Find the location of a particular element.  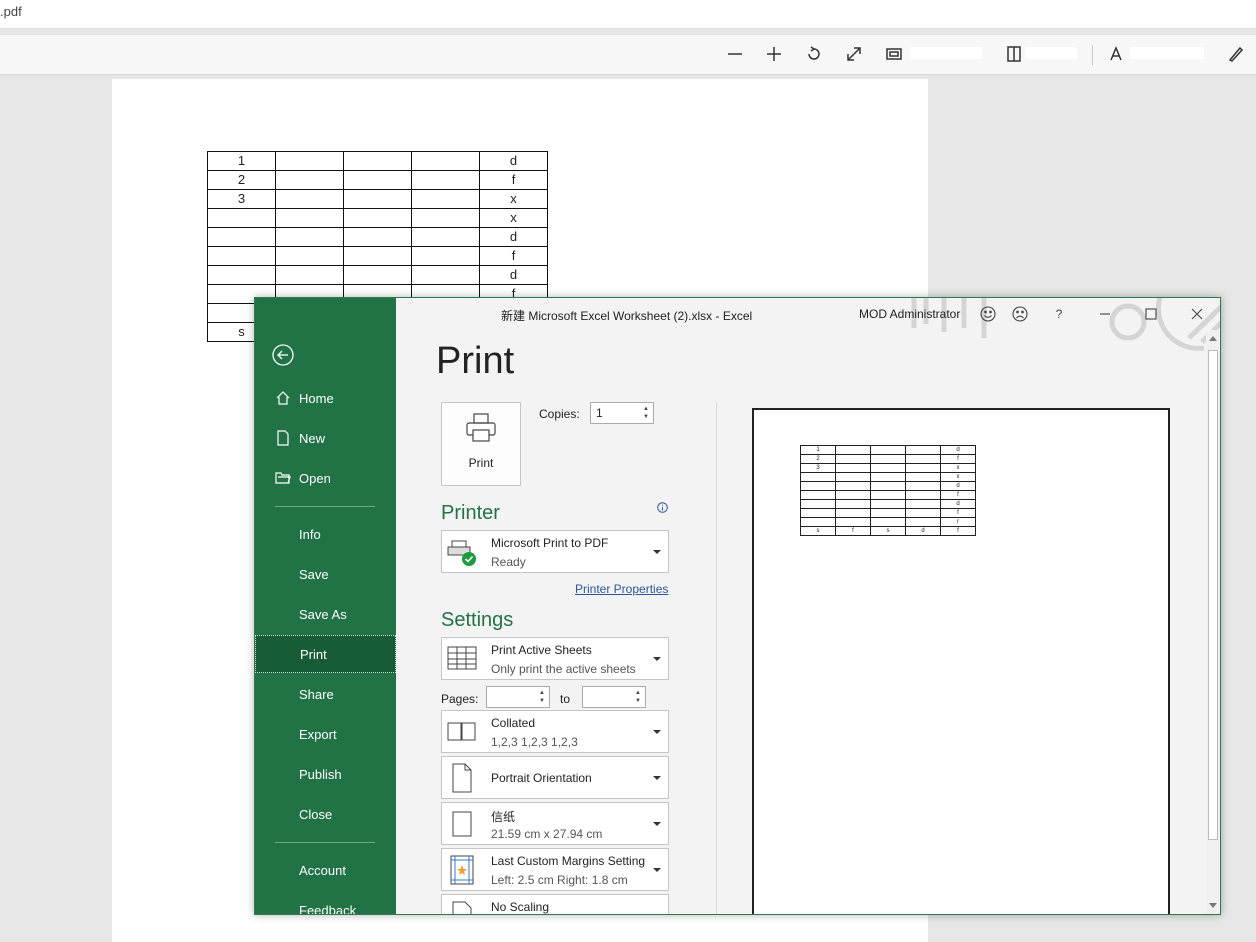

table-cell: 3 is located at coordinates (241, 199).